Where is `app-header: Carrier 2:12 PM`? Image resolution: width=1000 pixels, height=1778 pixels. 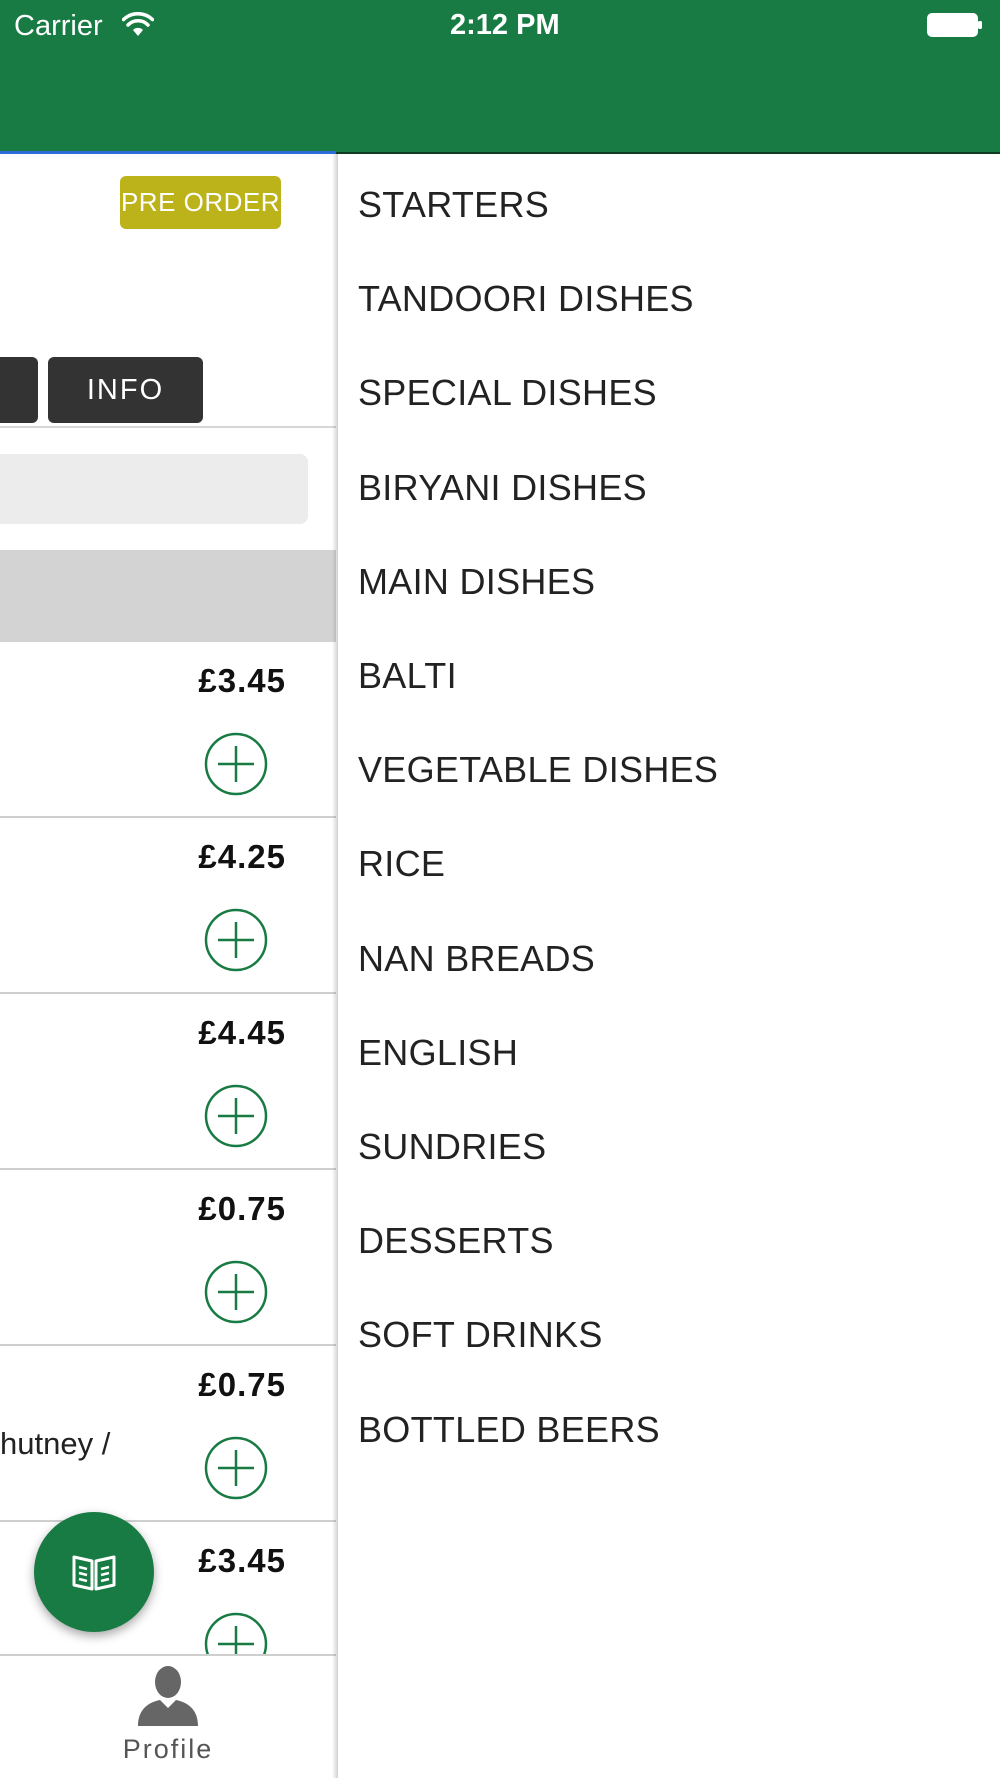 app-header: Carrier 2:12 PM is located at coordinates (500, 77).